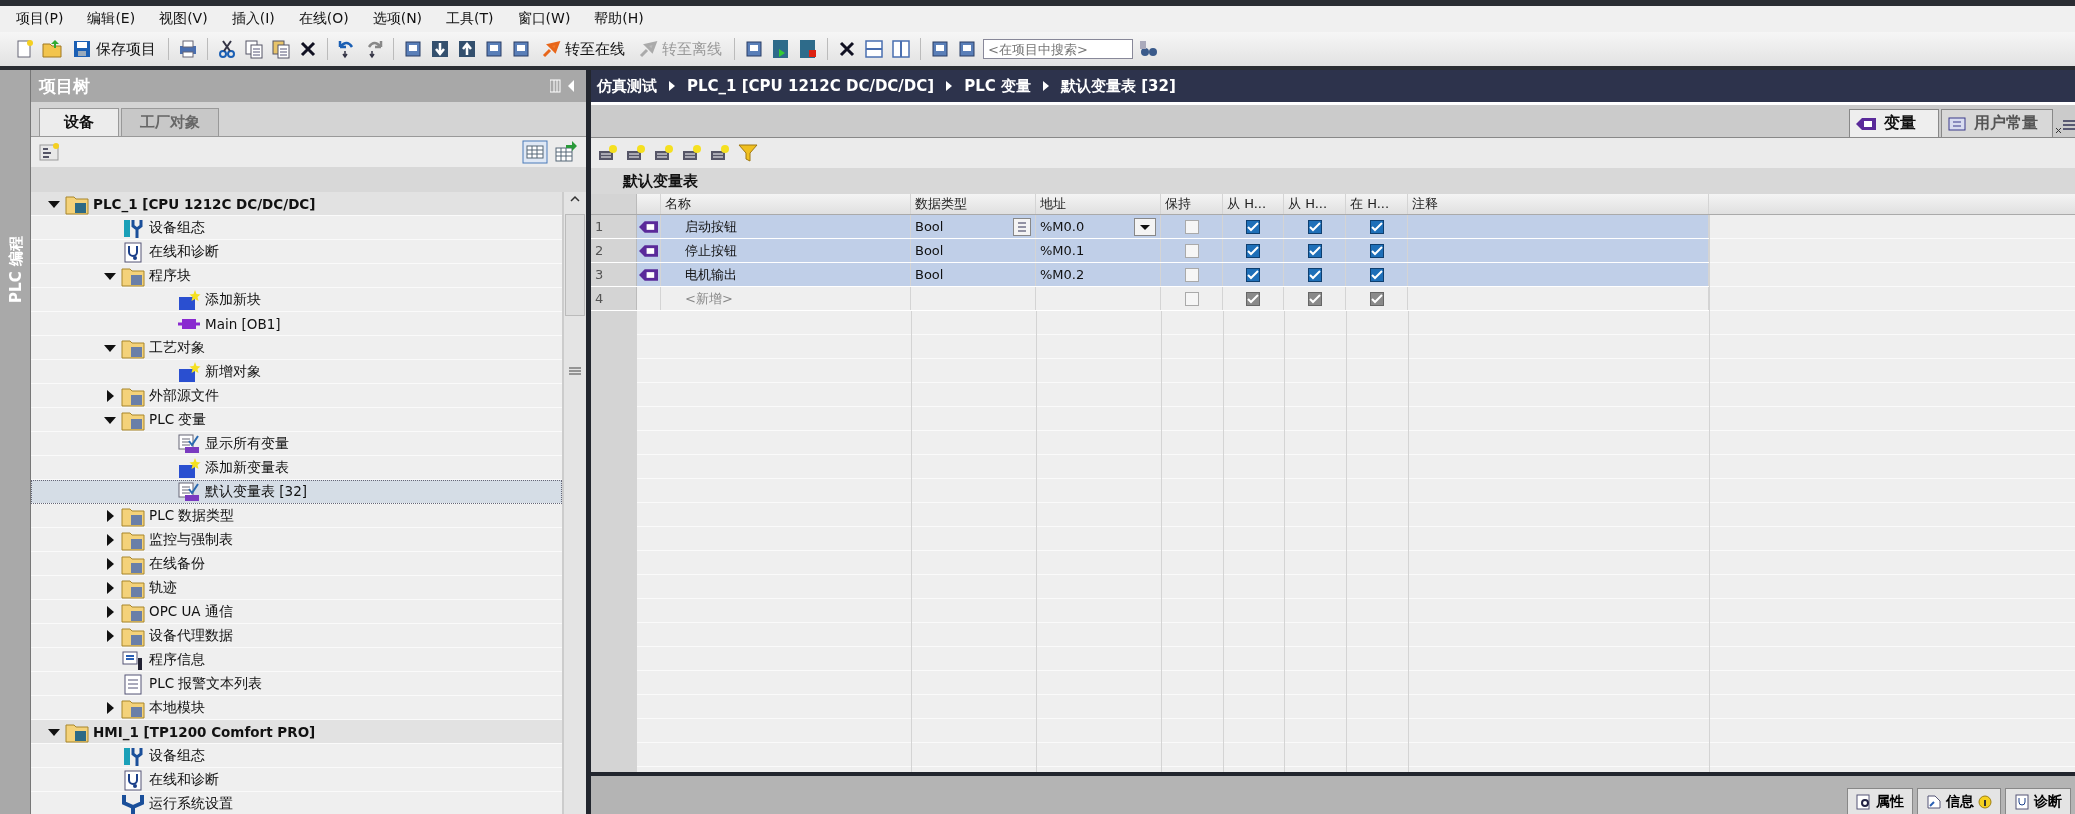  Describe the element at coordinates (296, 228) in the screenshot. I see `tree-item: 设备组态` at that location.